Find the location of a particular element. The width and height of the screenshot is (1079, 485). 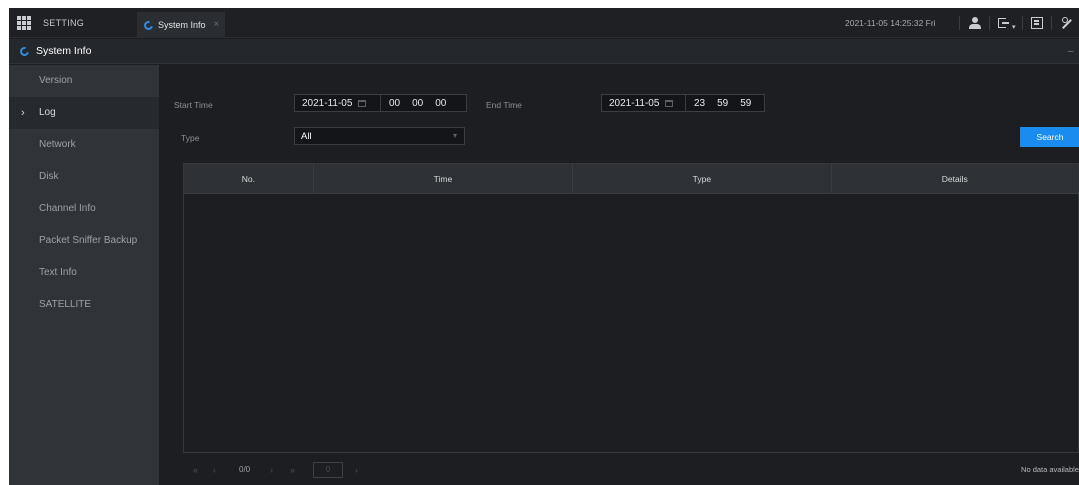

chevron-right-icon: › is located at coordinates (23, 113).